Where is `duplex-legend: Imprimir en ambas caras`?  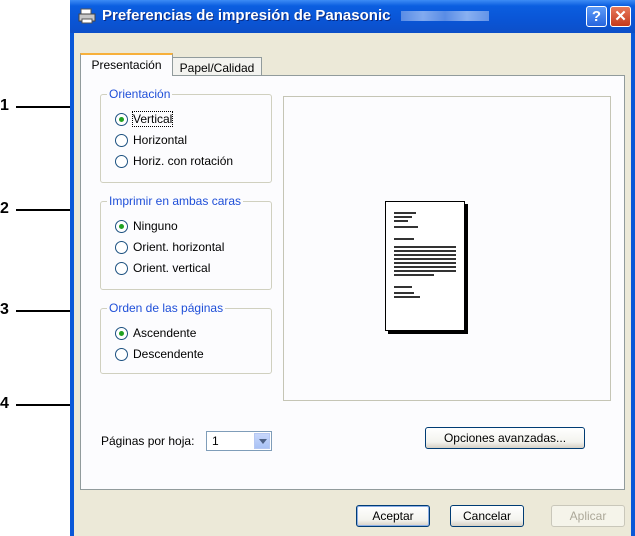
duplex-legend: Imprimir en ambas caras is located at coordinates (175, 201).